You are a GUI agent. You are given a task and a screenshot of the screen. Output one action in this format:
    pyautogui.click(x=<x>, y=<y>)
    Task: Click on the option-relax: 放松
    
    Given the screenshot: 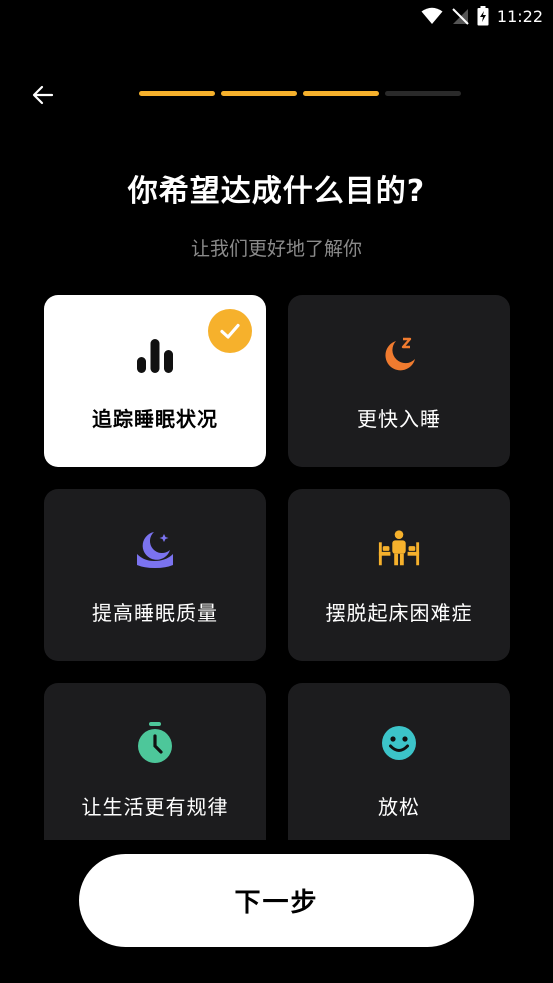 What is the action you would take?
    pyautogui.click(x=399, y=761)
    